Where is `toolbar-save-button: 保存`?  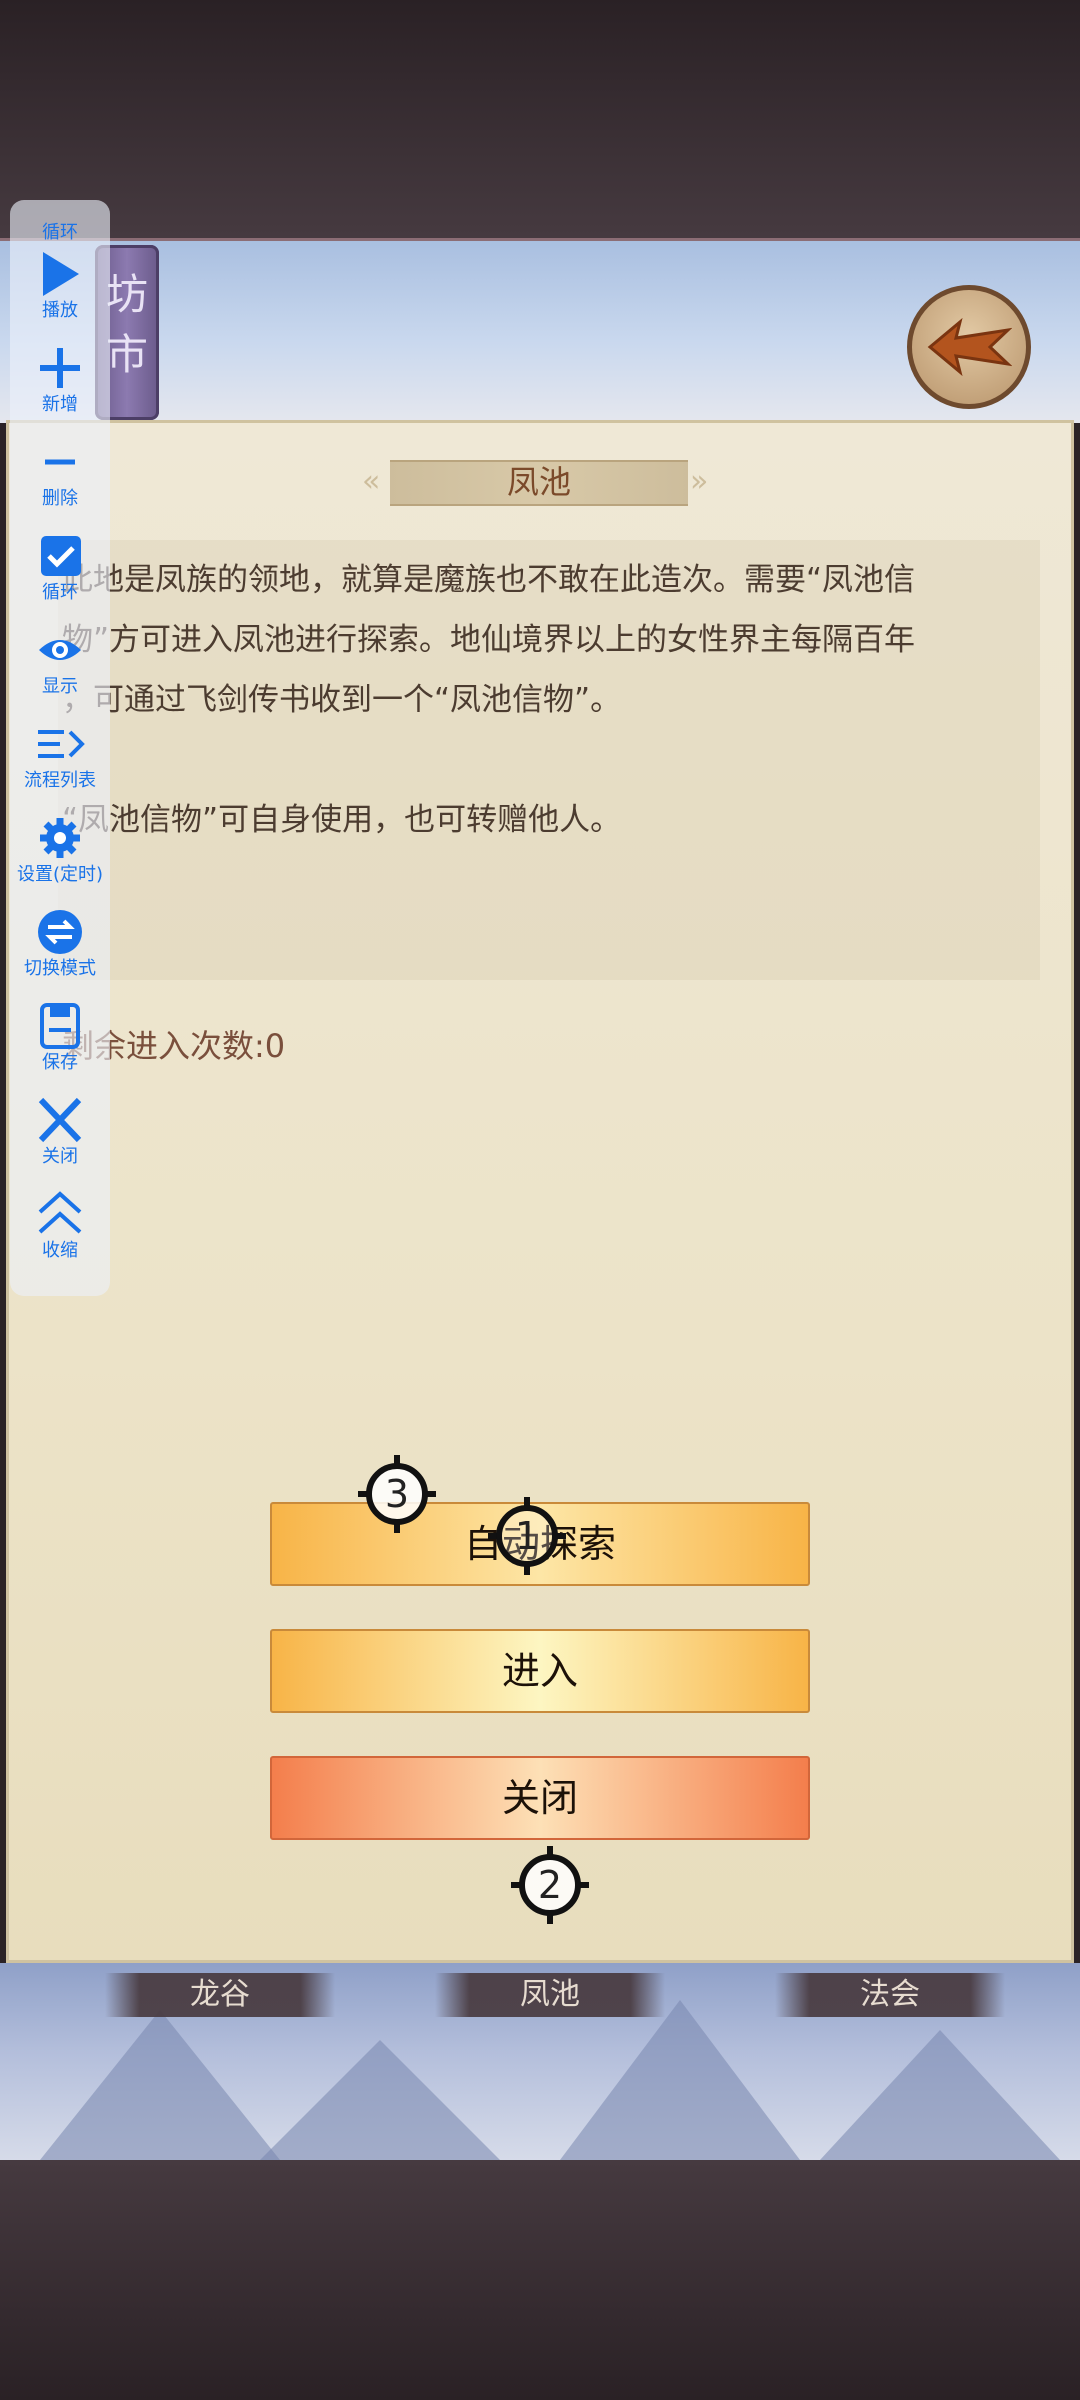 toolbar-save-button: 保存 is located at coordinates (60, 1037).